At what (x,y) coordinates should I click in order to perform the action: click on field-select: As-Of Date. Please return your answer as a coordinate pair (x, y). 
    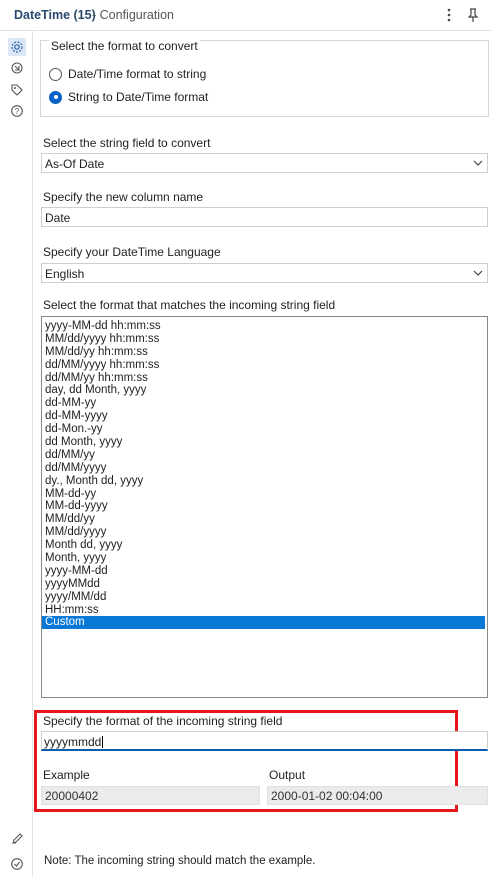
    Looking at the image, I should click on (264, 163).